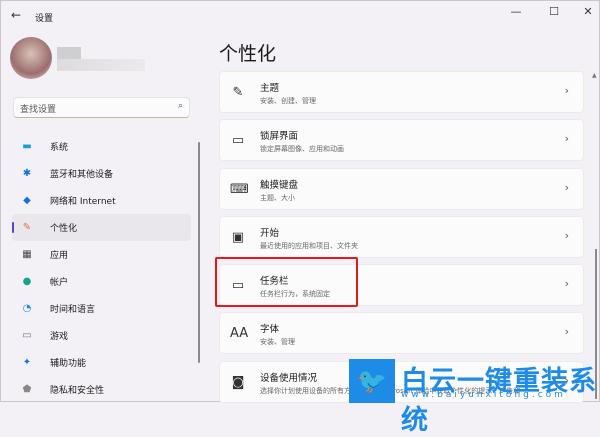 This screenshot has height=437, width=600. I want to click on sidebar-item: ✦ 辅助功能, so click(101, 362).